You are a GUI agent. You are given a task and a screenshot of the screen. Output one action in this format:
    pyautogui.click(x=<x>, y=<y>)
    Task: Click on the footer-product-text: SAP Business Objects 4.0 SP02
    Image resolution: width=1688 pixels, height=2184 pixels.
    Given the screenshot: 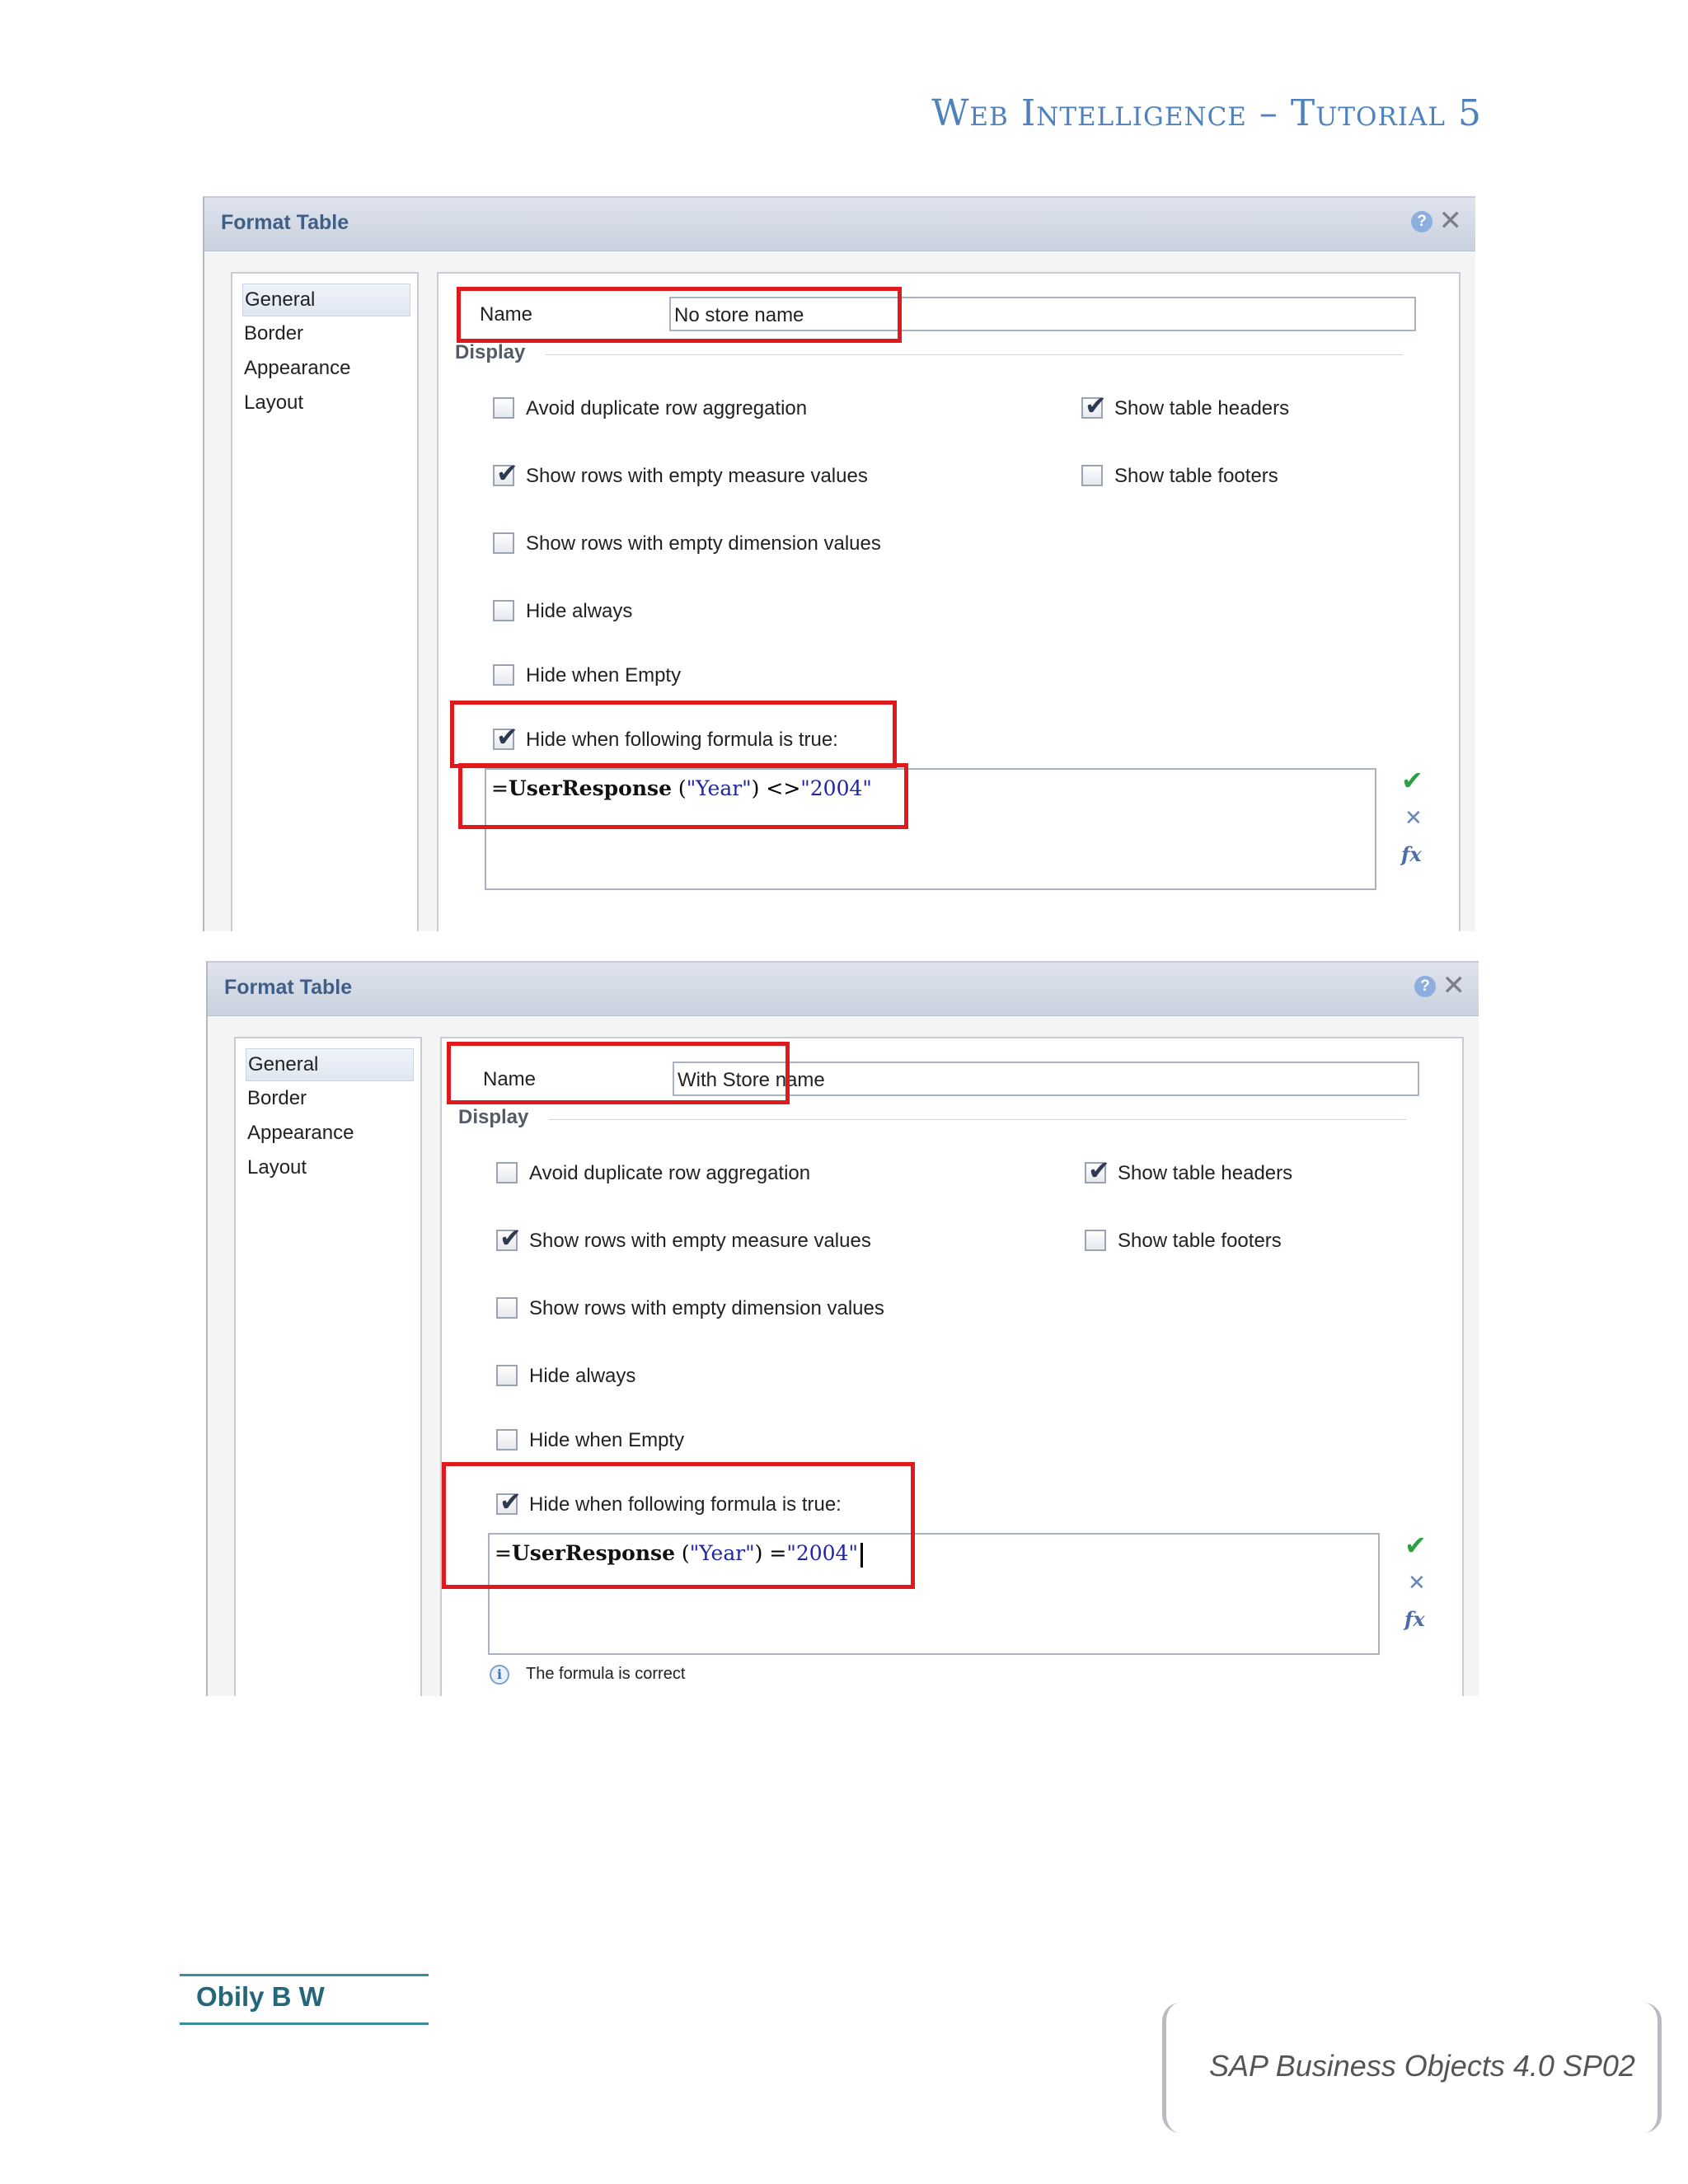 What is the action you would take?
    pyautogui.click(x=1422, y=2066)
    